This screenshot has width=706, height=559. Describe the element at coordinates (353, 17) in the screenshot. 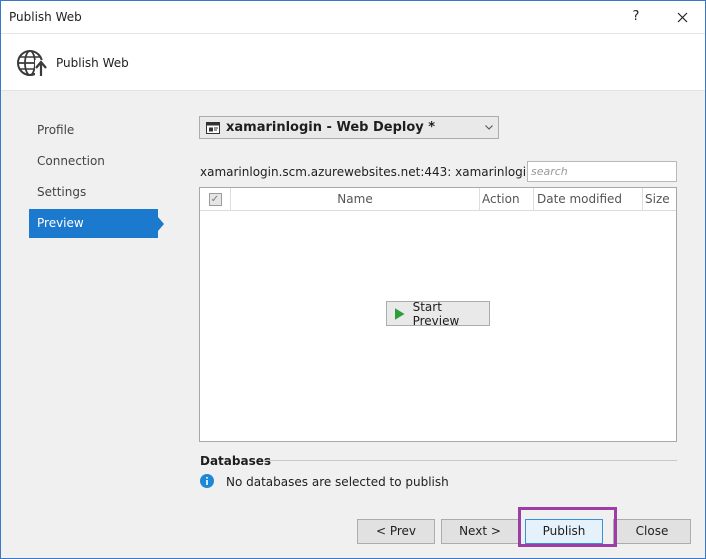

I see `title-bar: Publish Web ?` at that location.